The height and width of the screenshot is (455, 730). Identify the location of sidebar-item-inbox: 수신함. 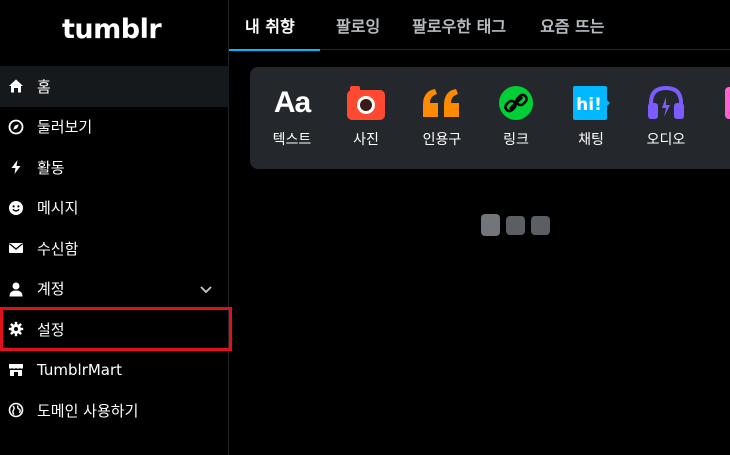
(114, 248).